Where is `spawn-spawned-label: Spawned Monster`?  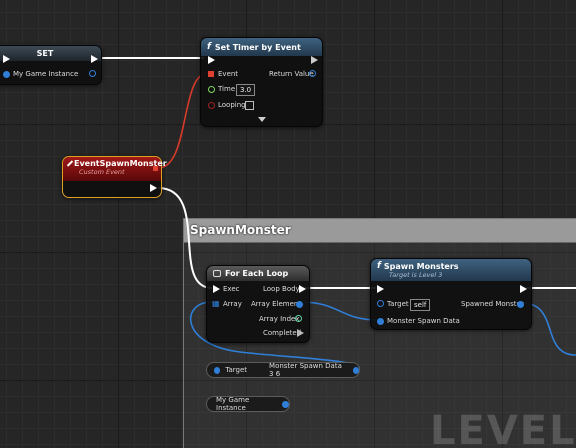
spawn-spawned-label: Spawned Monster is located at coordinates (492, 304).